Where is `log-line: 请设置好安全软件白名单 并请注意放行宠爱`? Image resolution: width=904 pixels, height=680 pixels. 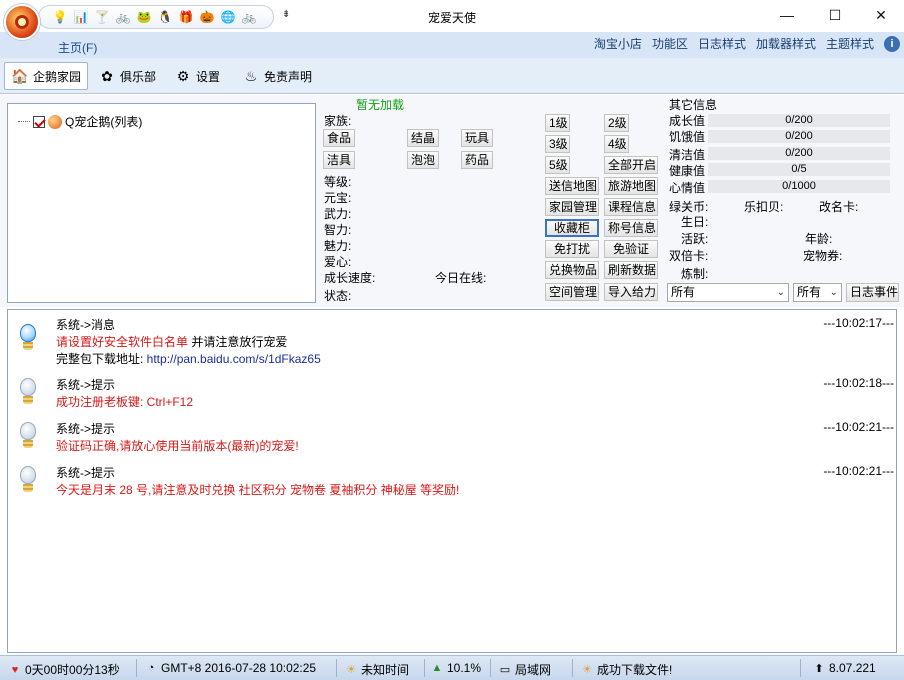 log-line: 请设置好安全软件白名单 并请注意放行宠爱 is located at coordinates (171, 341).